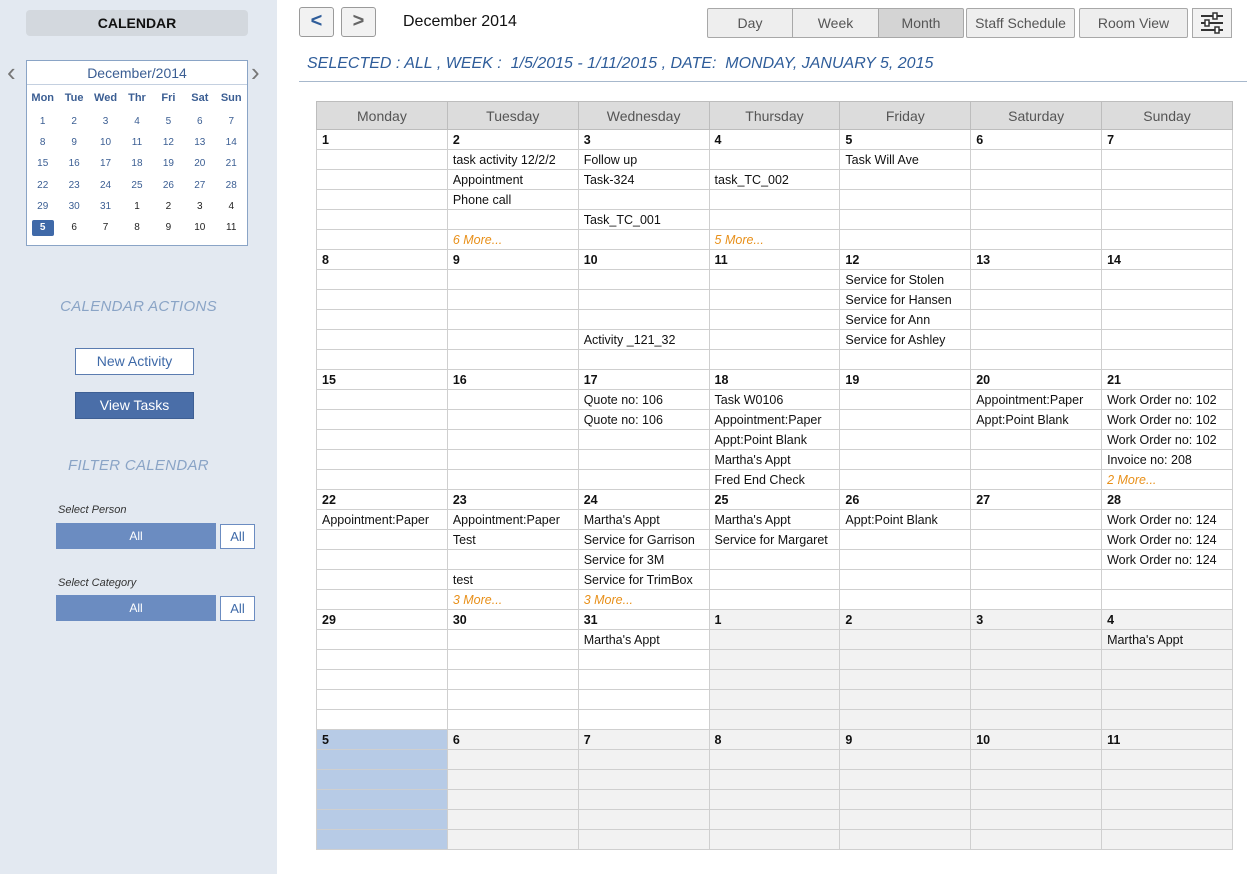 The width and height of the screenshot is (1257, 874). I want to click on mini-day: 22, so click(42, 185).